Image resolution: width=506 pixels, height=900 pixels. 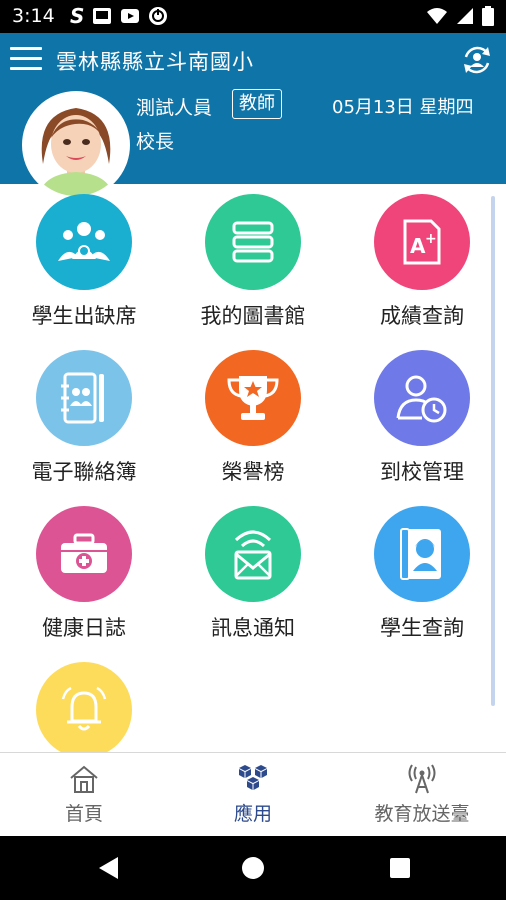 I want to click on tile-honor-roll: 榮譽榜, so click(x=253, y=418).